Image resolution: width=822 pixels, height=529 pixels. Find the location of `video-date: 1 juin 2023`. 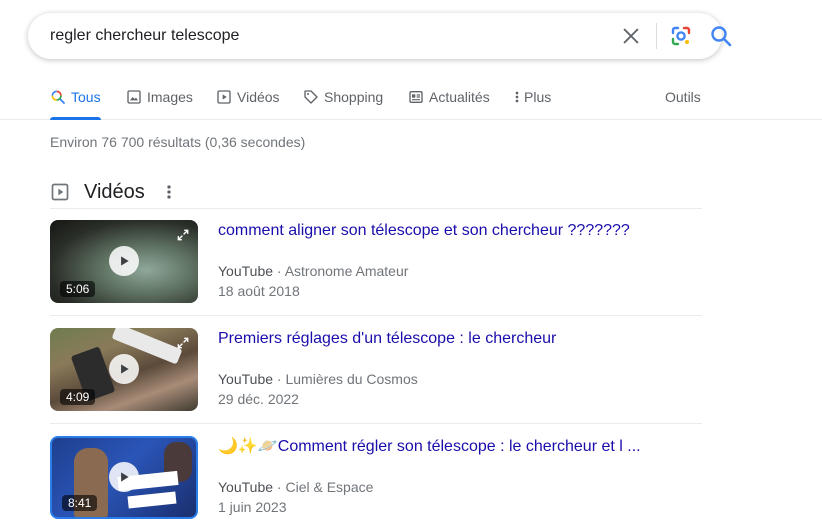

video-date: 1 juin 2023 is located at coordinates (252, 507).